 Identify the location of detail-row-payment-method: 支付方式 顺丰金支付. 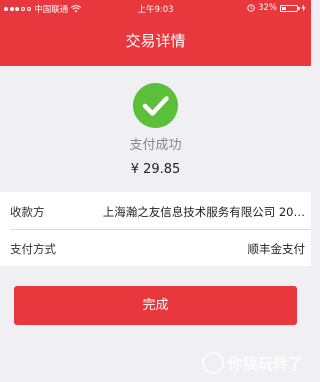
(155, 247).